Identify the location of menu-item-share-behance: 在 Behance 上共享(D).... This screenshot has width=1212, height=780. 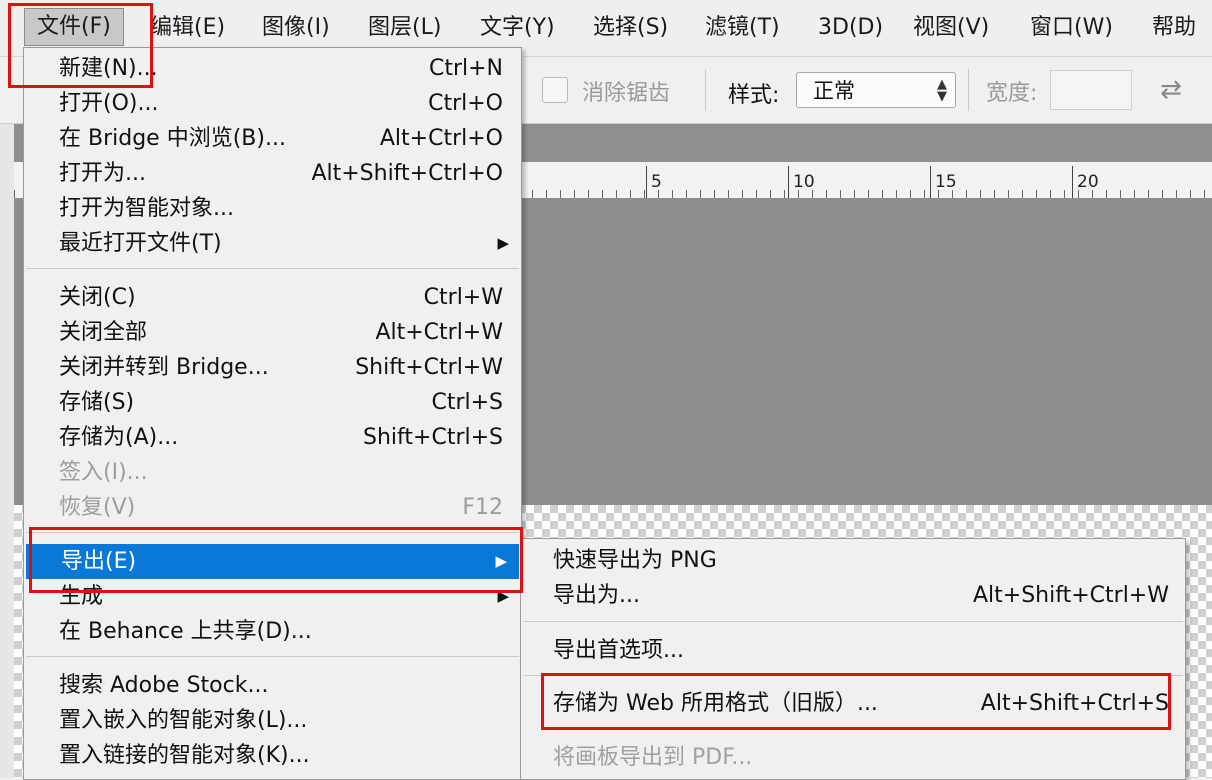
(272, 631).